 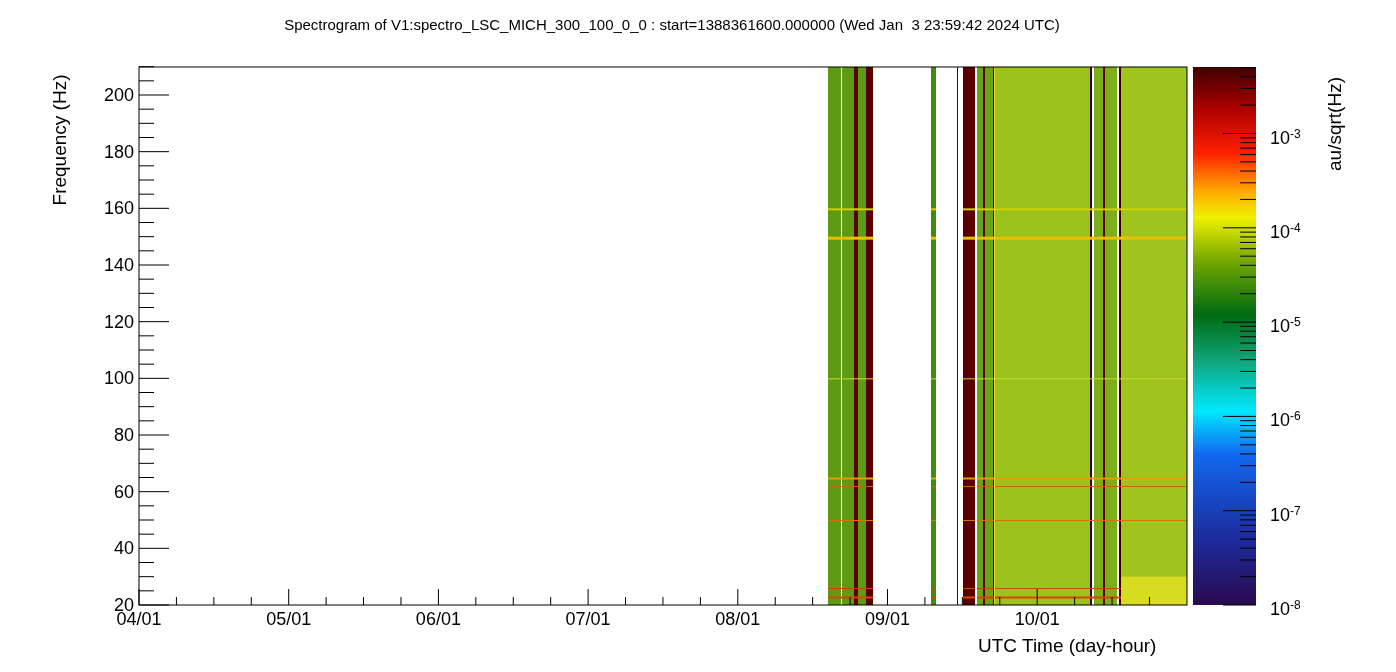 What do you see at coordinates (123, 548) in the screenshot?
I see `y-tick-label: 40` at bounding box center [123, 548].